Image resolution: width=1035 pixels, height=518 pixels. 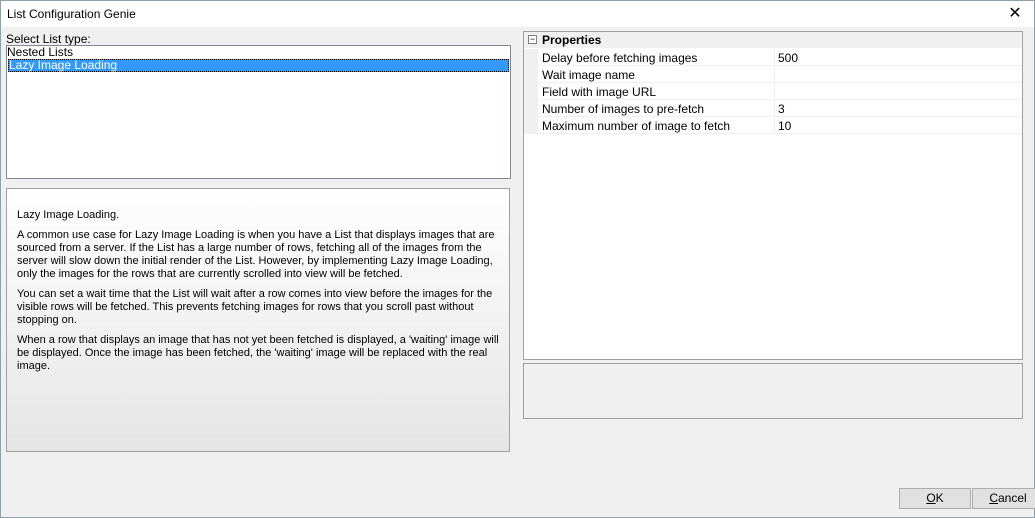 I want to click on list-type-listbox: Nested Lists Lazy Image Loading, so click(x=258, y=112).